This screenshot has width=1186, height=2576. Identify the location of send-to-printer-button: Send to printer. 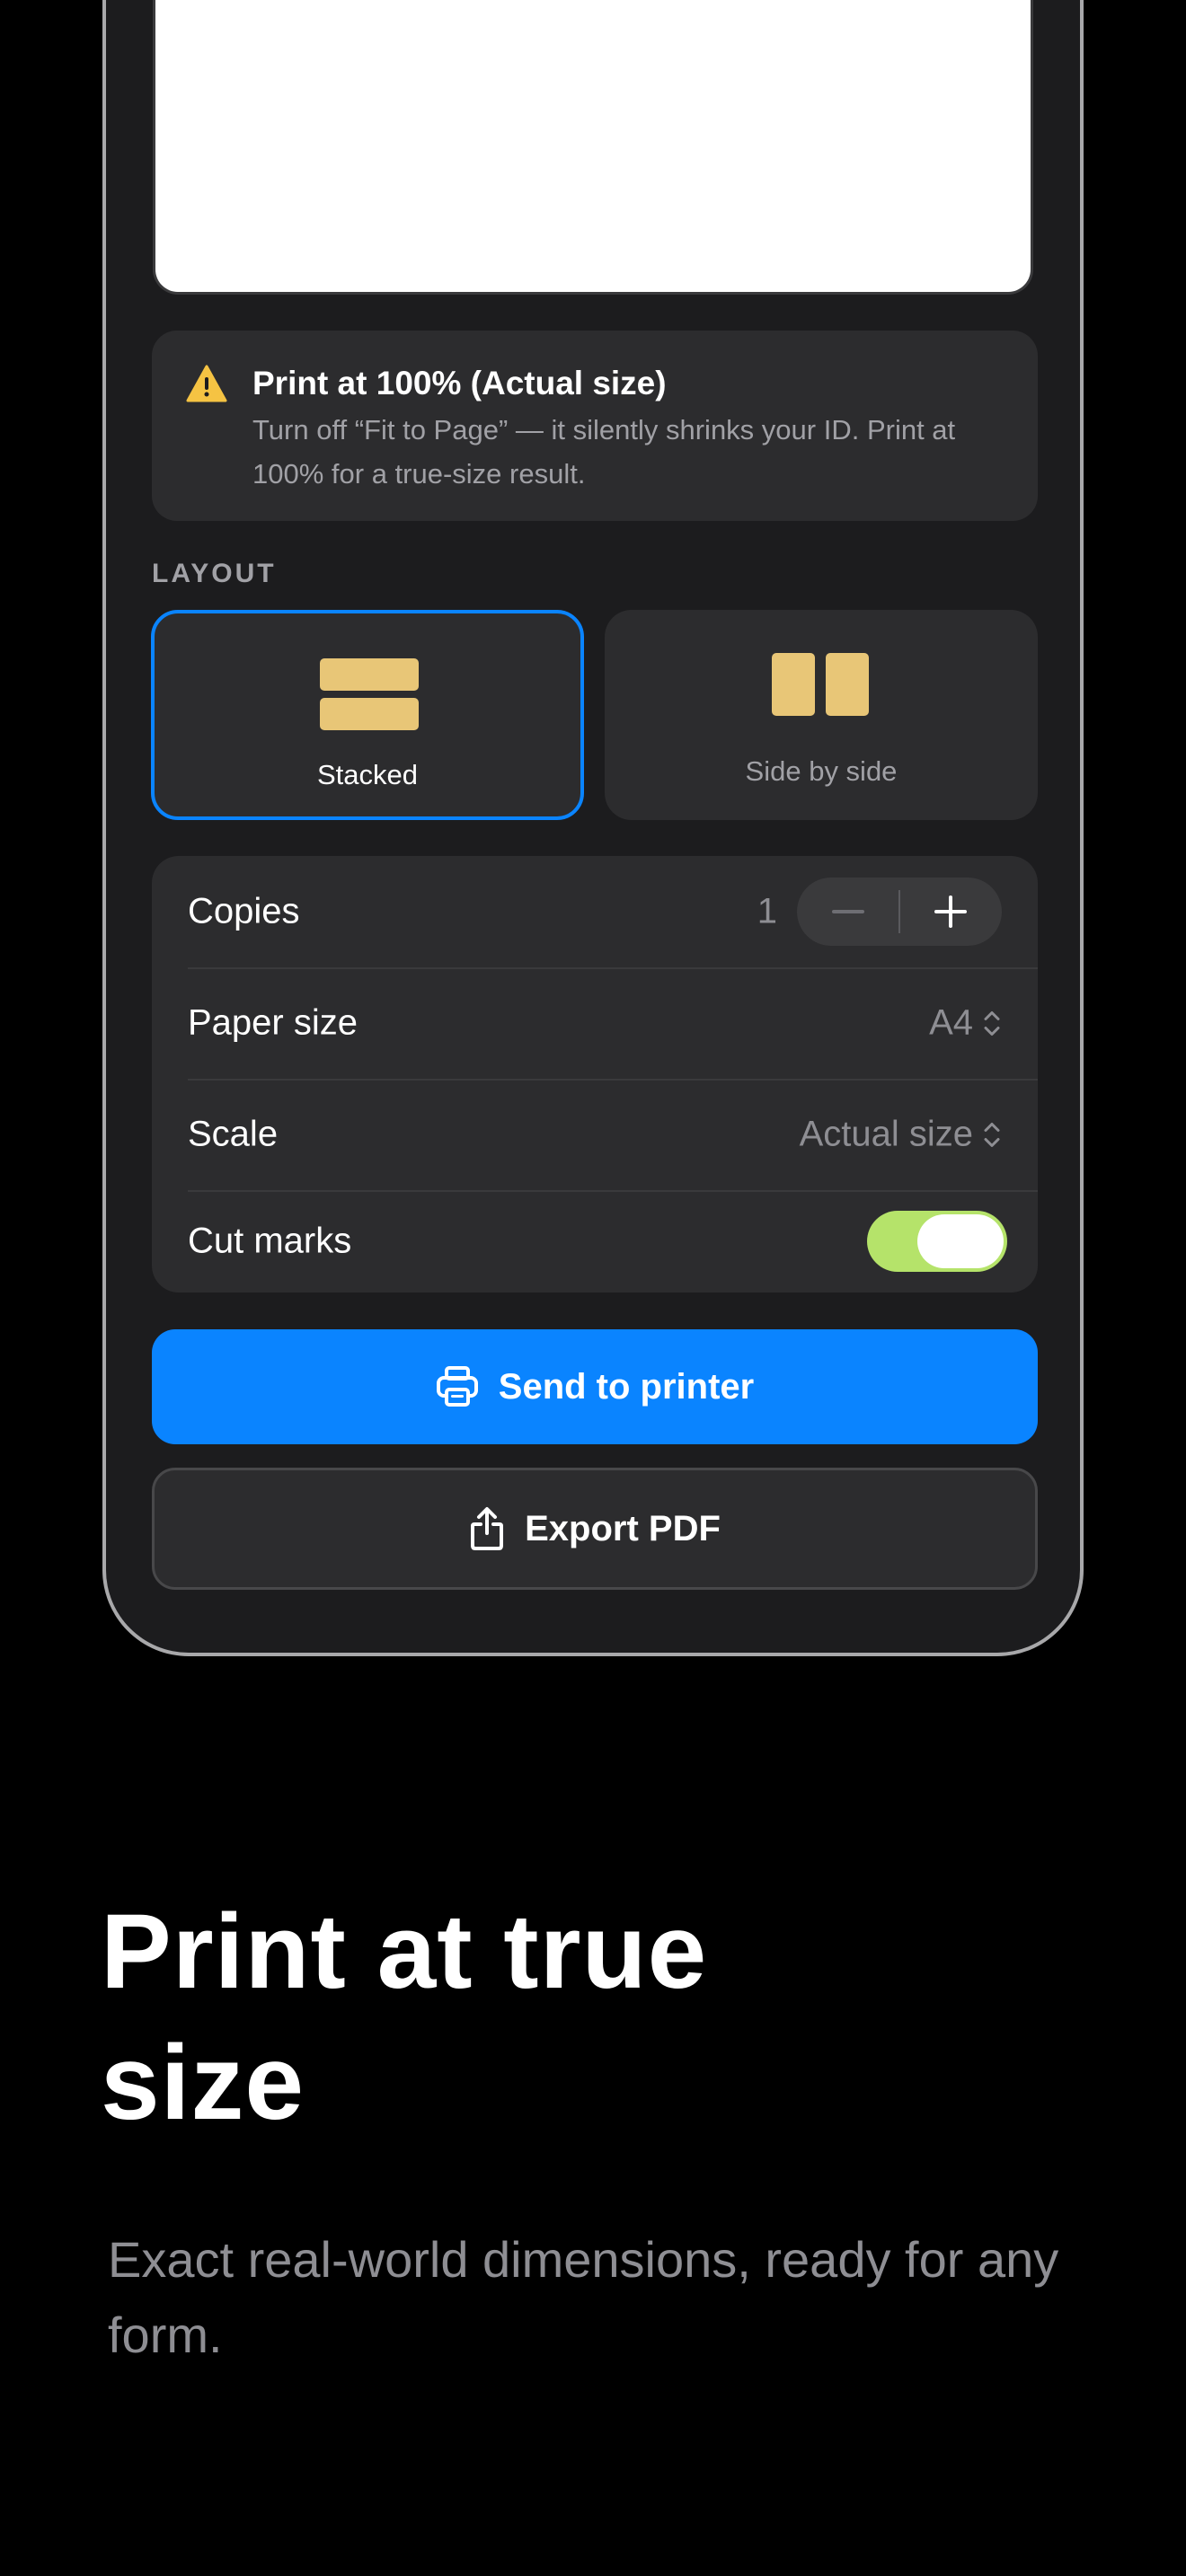
(595, 1386).